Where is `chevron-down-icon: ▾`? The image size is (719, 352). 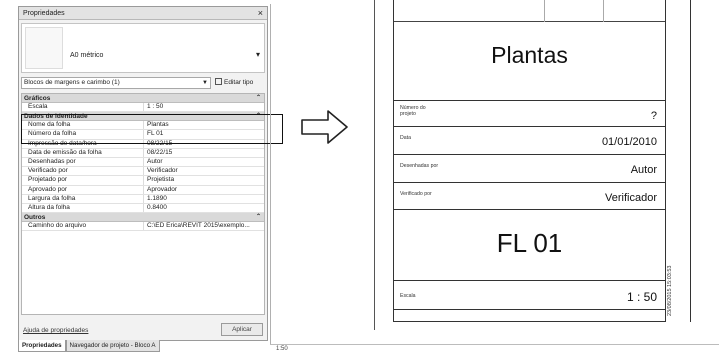
chevron-down-icon: ▾ is located at coordinates (258, 54).